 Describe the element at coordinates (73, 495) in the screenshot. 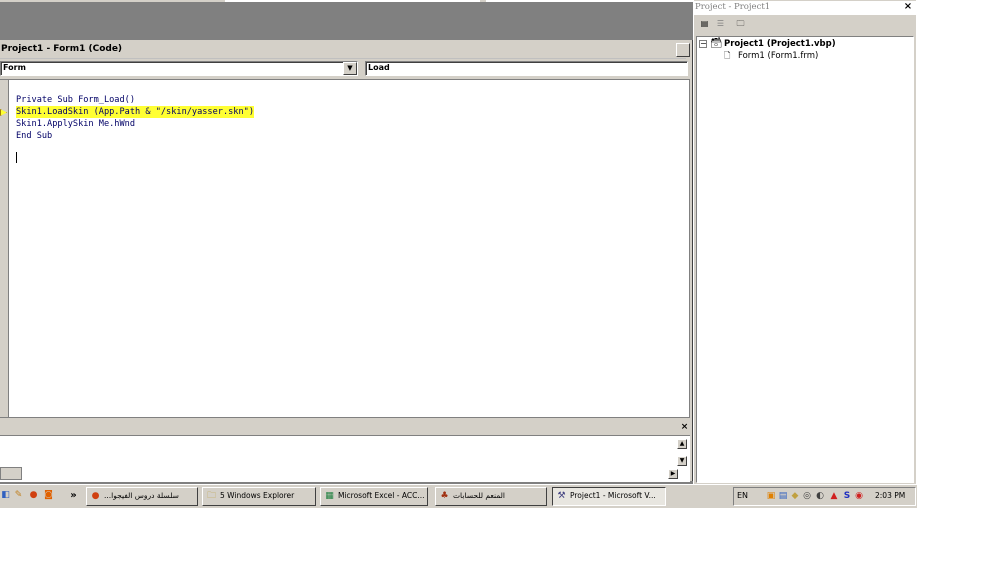

I see `more-quicklaunch-icon: »` at that location.